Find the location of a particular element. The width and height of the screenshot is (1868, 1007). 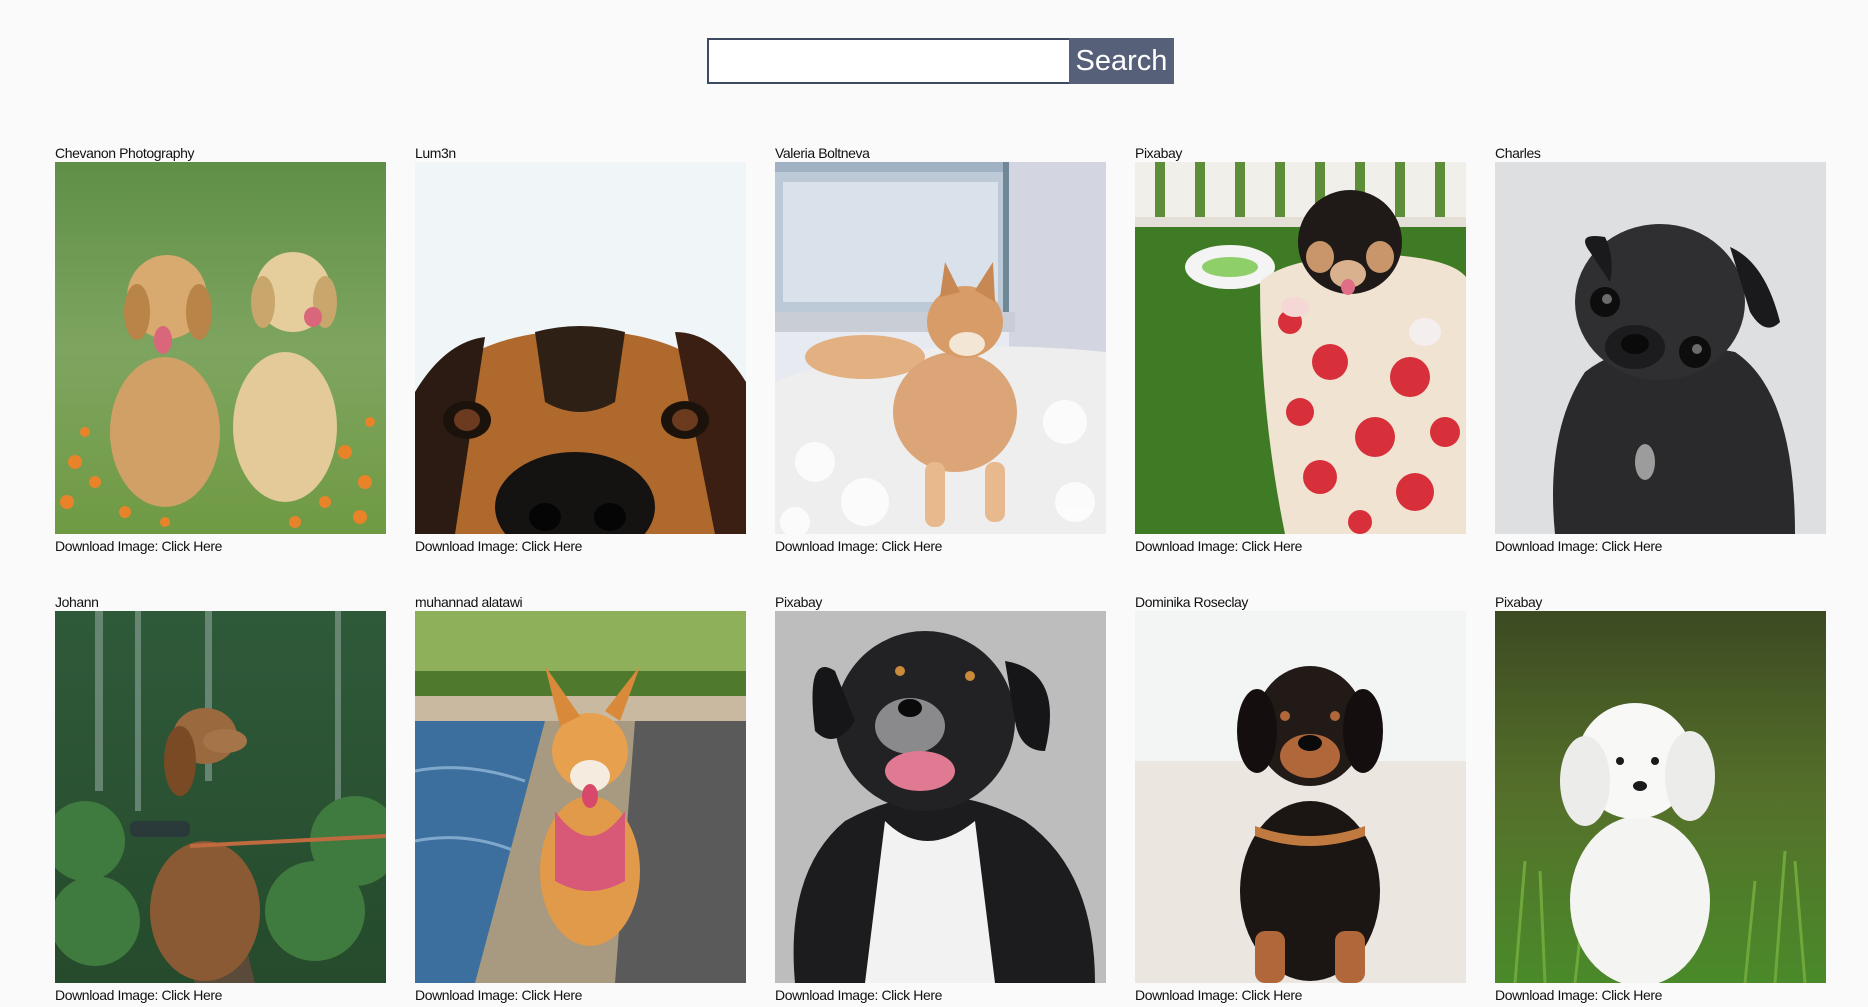

search-input is located at coordinates (888, 61).